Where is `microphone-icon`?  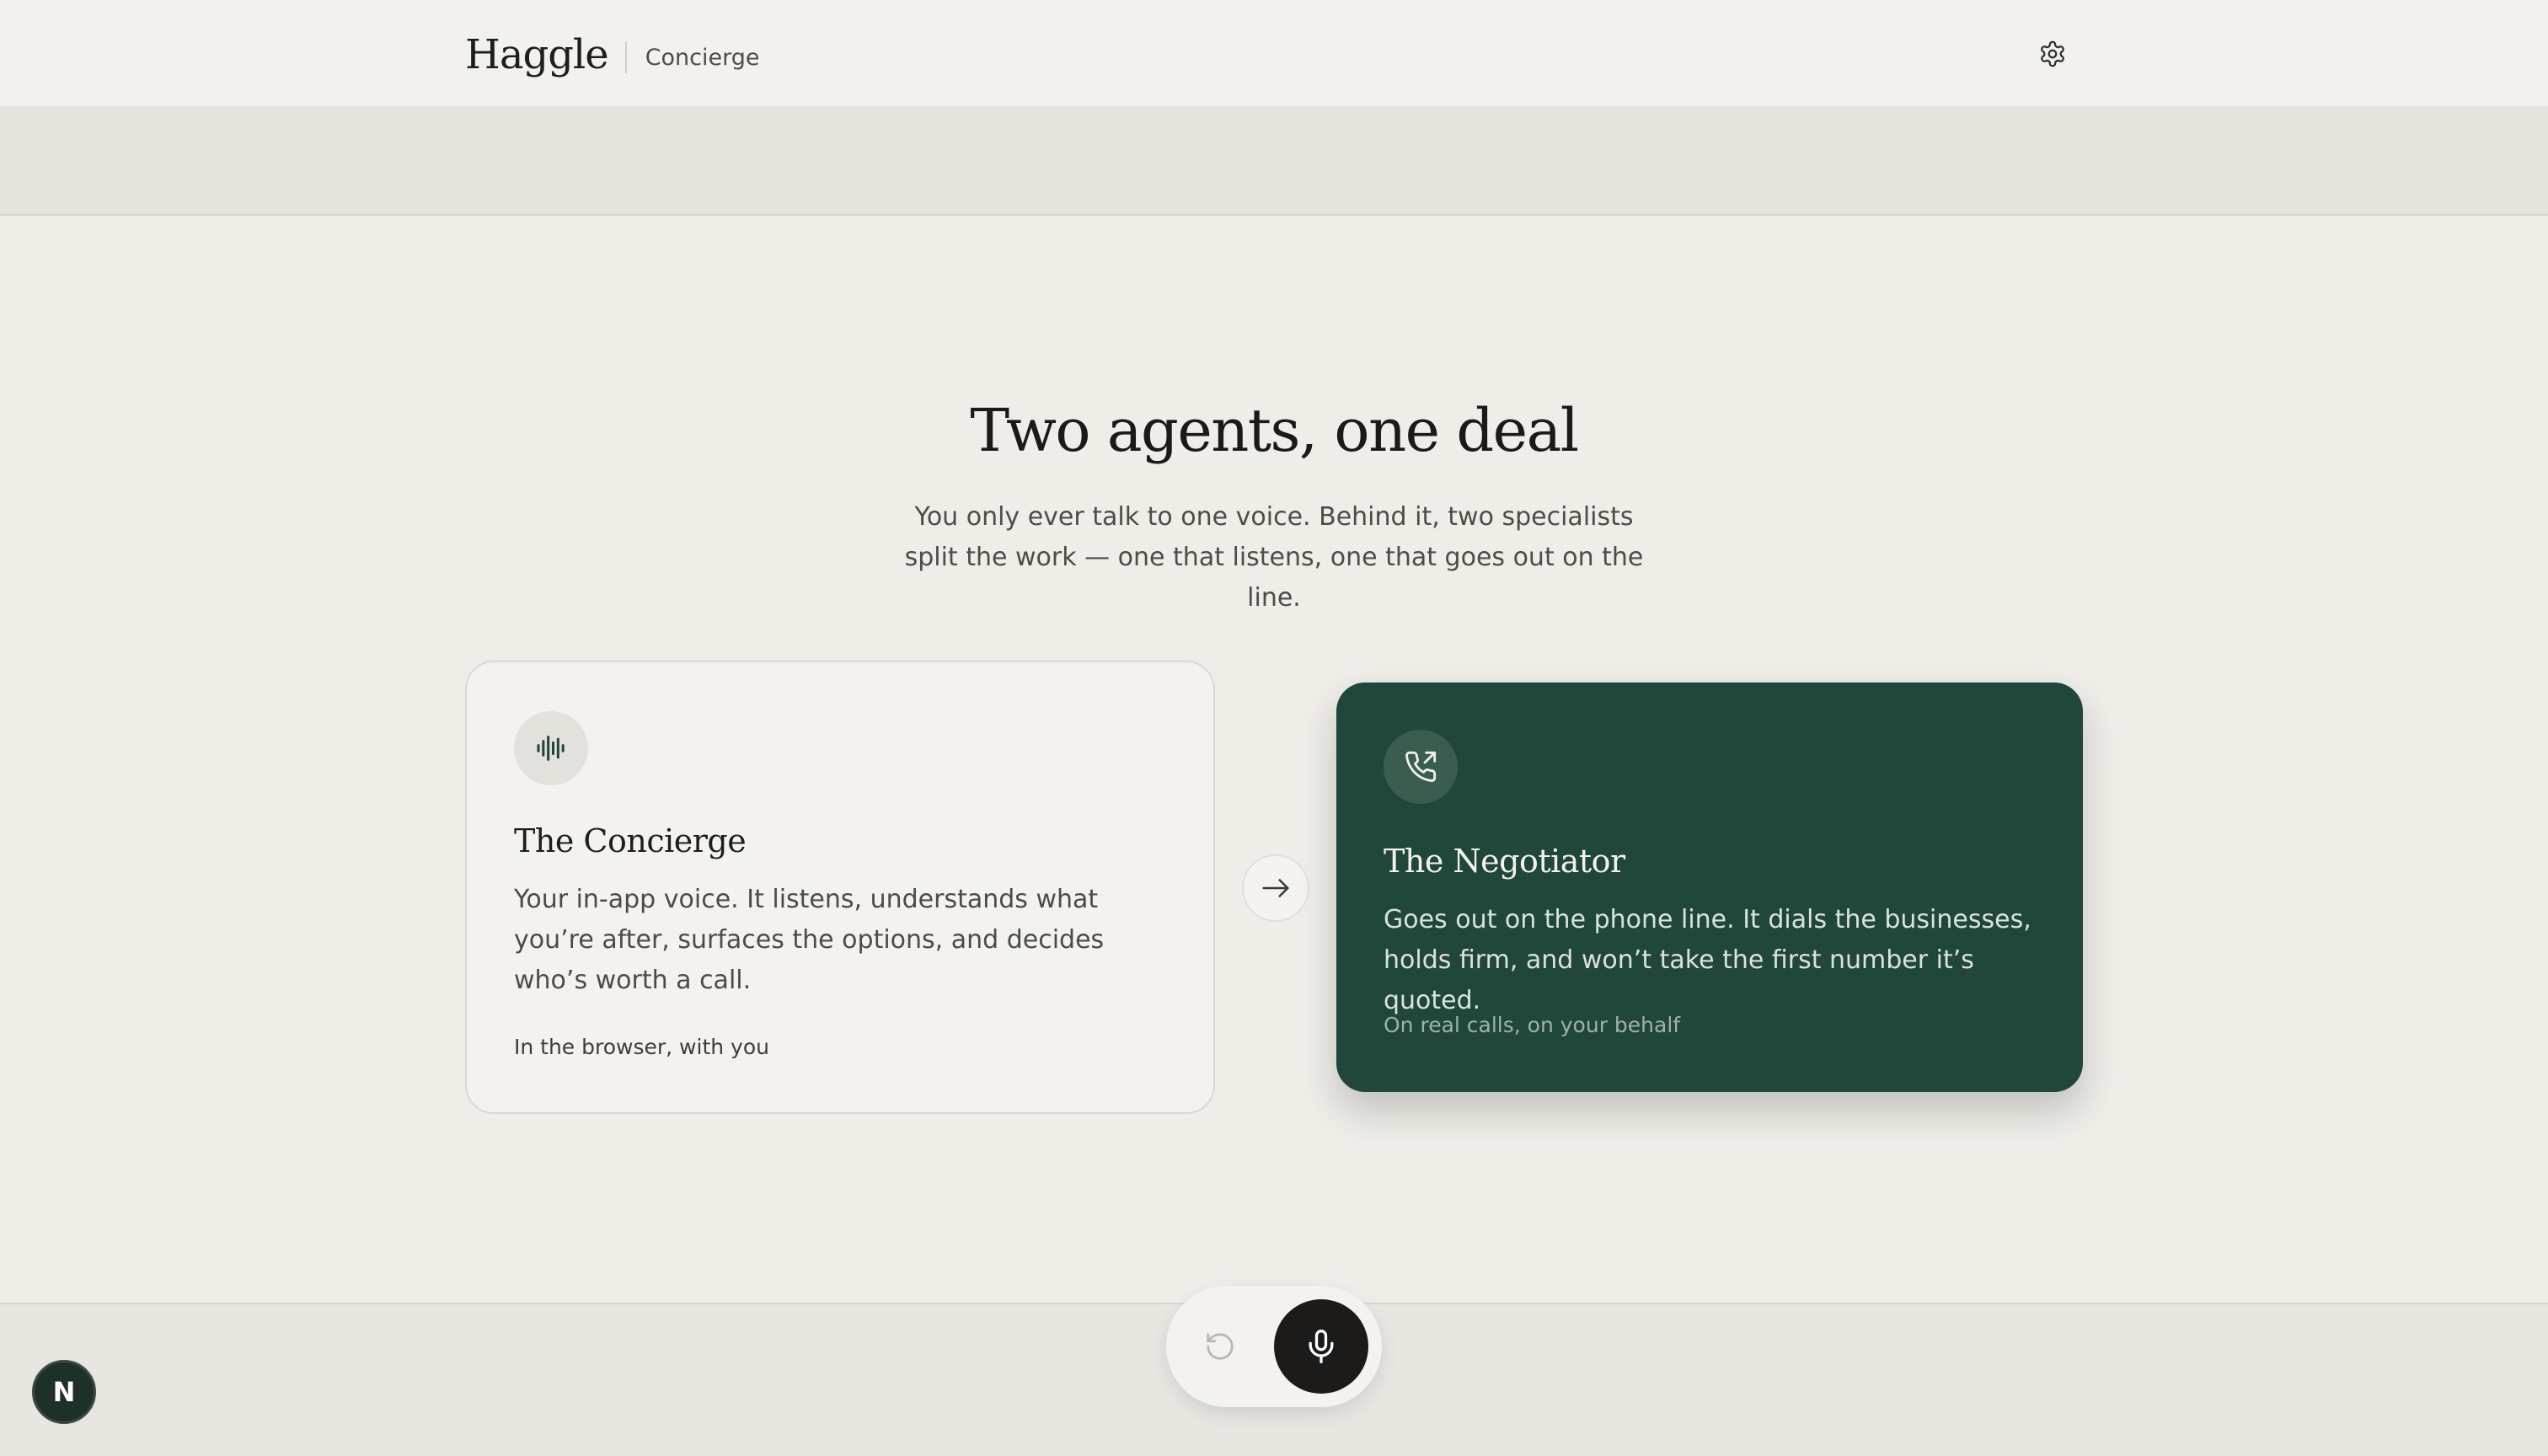 microphone-icon is located at coordinates (1321, 1346).